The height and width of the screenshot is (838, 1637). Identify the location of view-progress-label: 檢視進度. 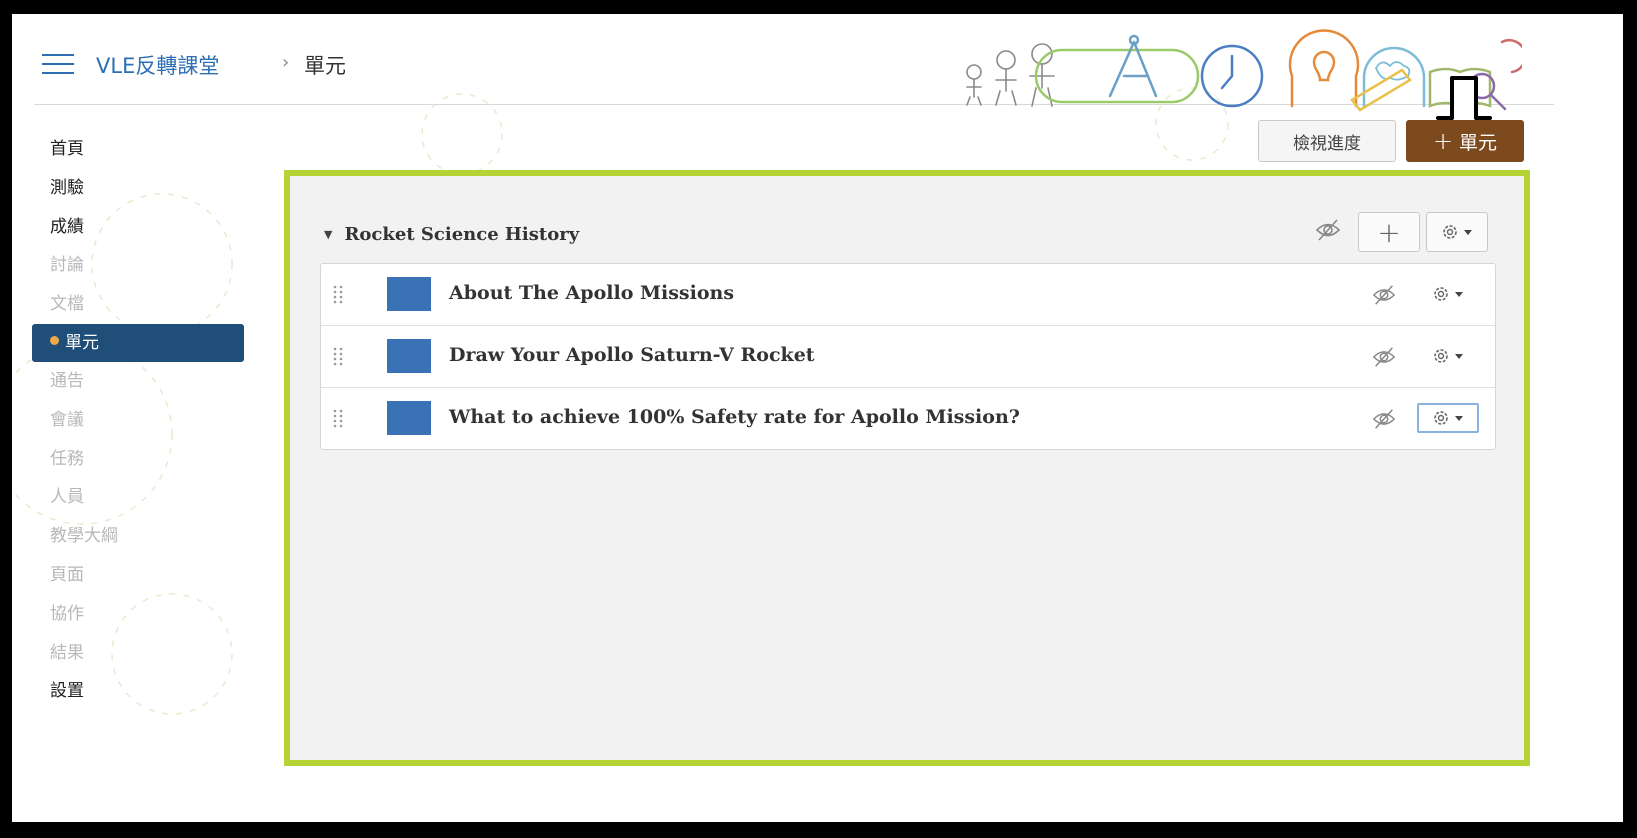
(1327, 143).